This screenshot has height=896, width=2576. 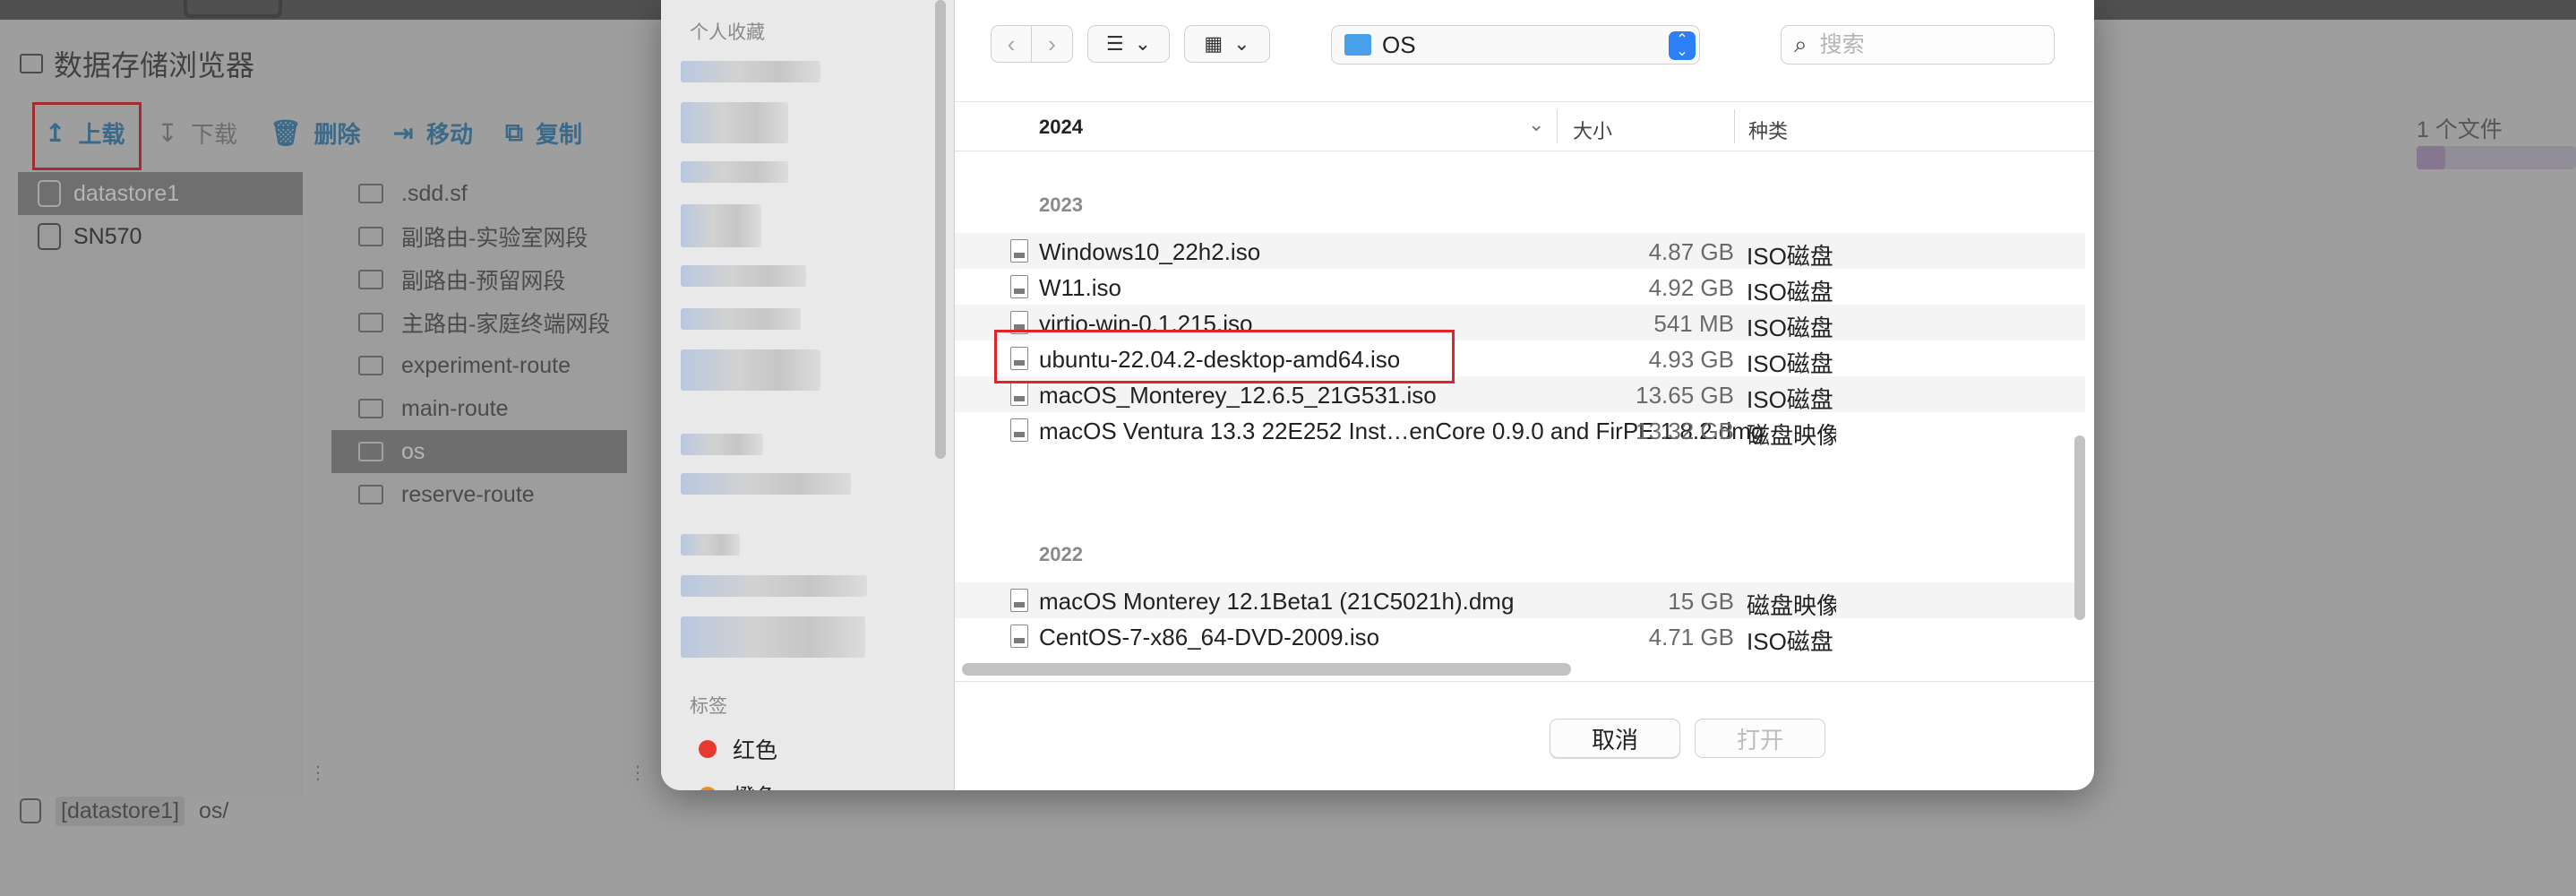 I want to click on list-view-button: ☰ ⌄, so click(x=1128, y=44).